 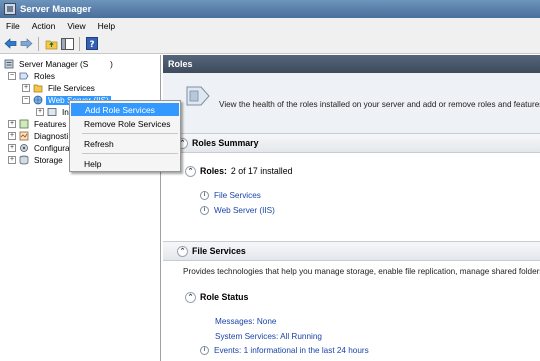 I want to click on server-manager-icon, so click(x=10, y=9).